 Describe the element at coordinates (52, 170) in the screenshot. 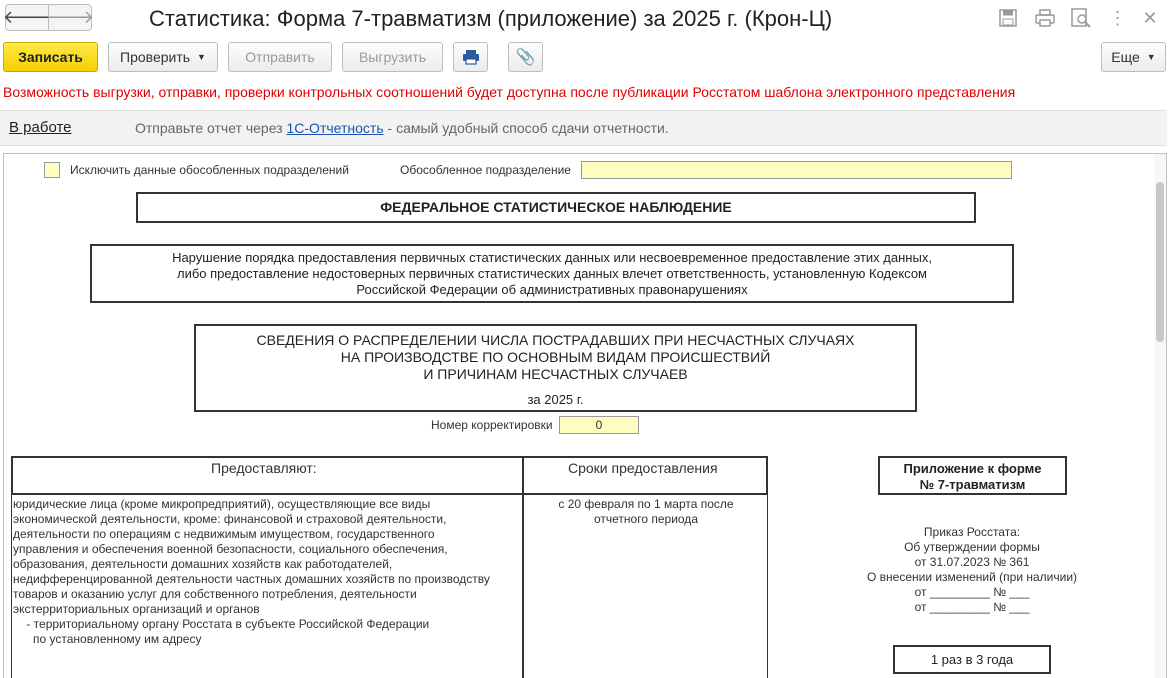

I see `exclude-subdivisions-checkbox` at that location.